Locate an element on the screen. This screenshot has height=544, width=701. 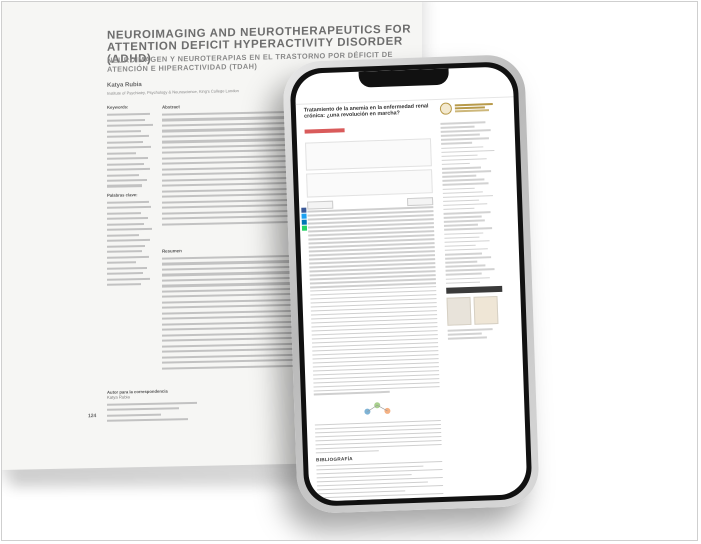
share-buttons is located at coordinates (304, 219).